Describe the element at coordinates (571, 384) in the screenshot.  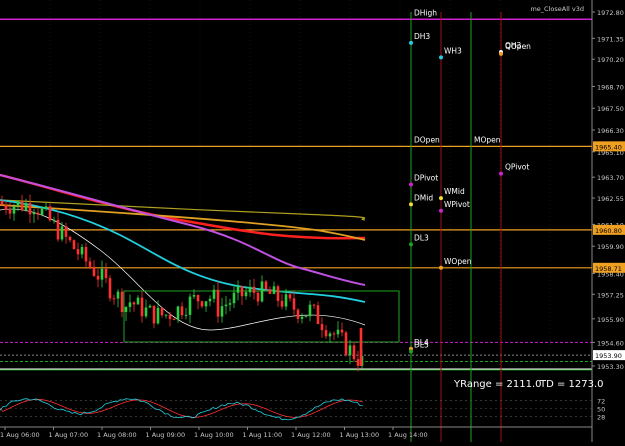
I see `td-readout: TD = 1273.0` at that location.